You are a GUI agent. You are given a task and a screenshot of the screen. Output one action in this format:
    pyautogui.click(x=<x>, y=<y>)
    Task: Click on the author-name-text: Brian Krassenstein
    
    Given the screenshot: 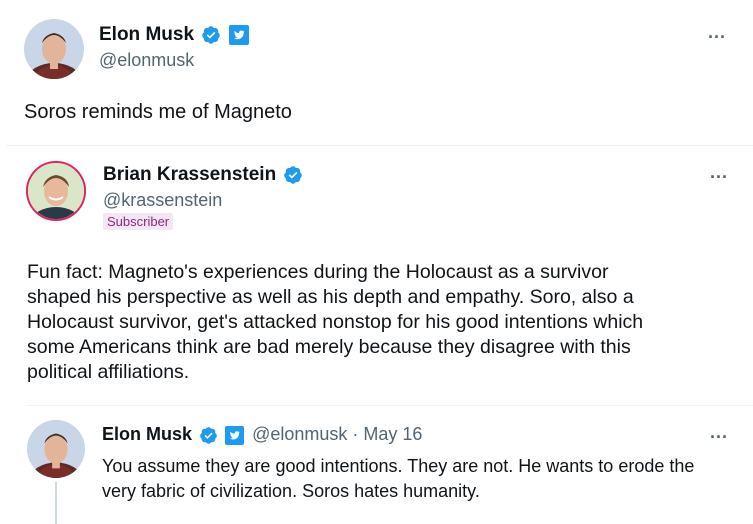 What is the action you would take?
    pyautogui.click(x=189, y=174)
    